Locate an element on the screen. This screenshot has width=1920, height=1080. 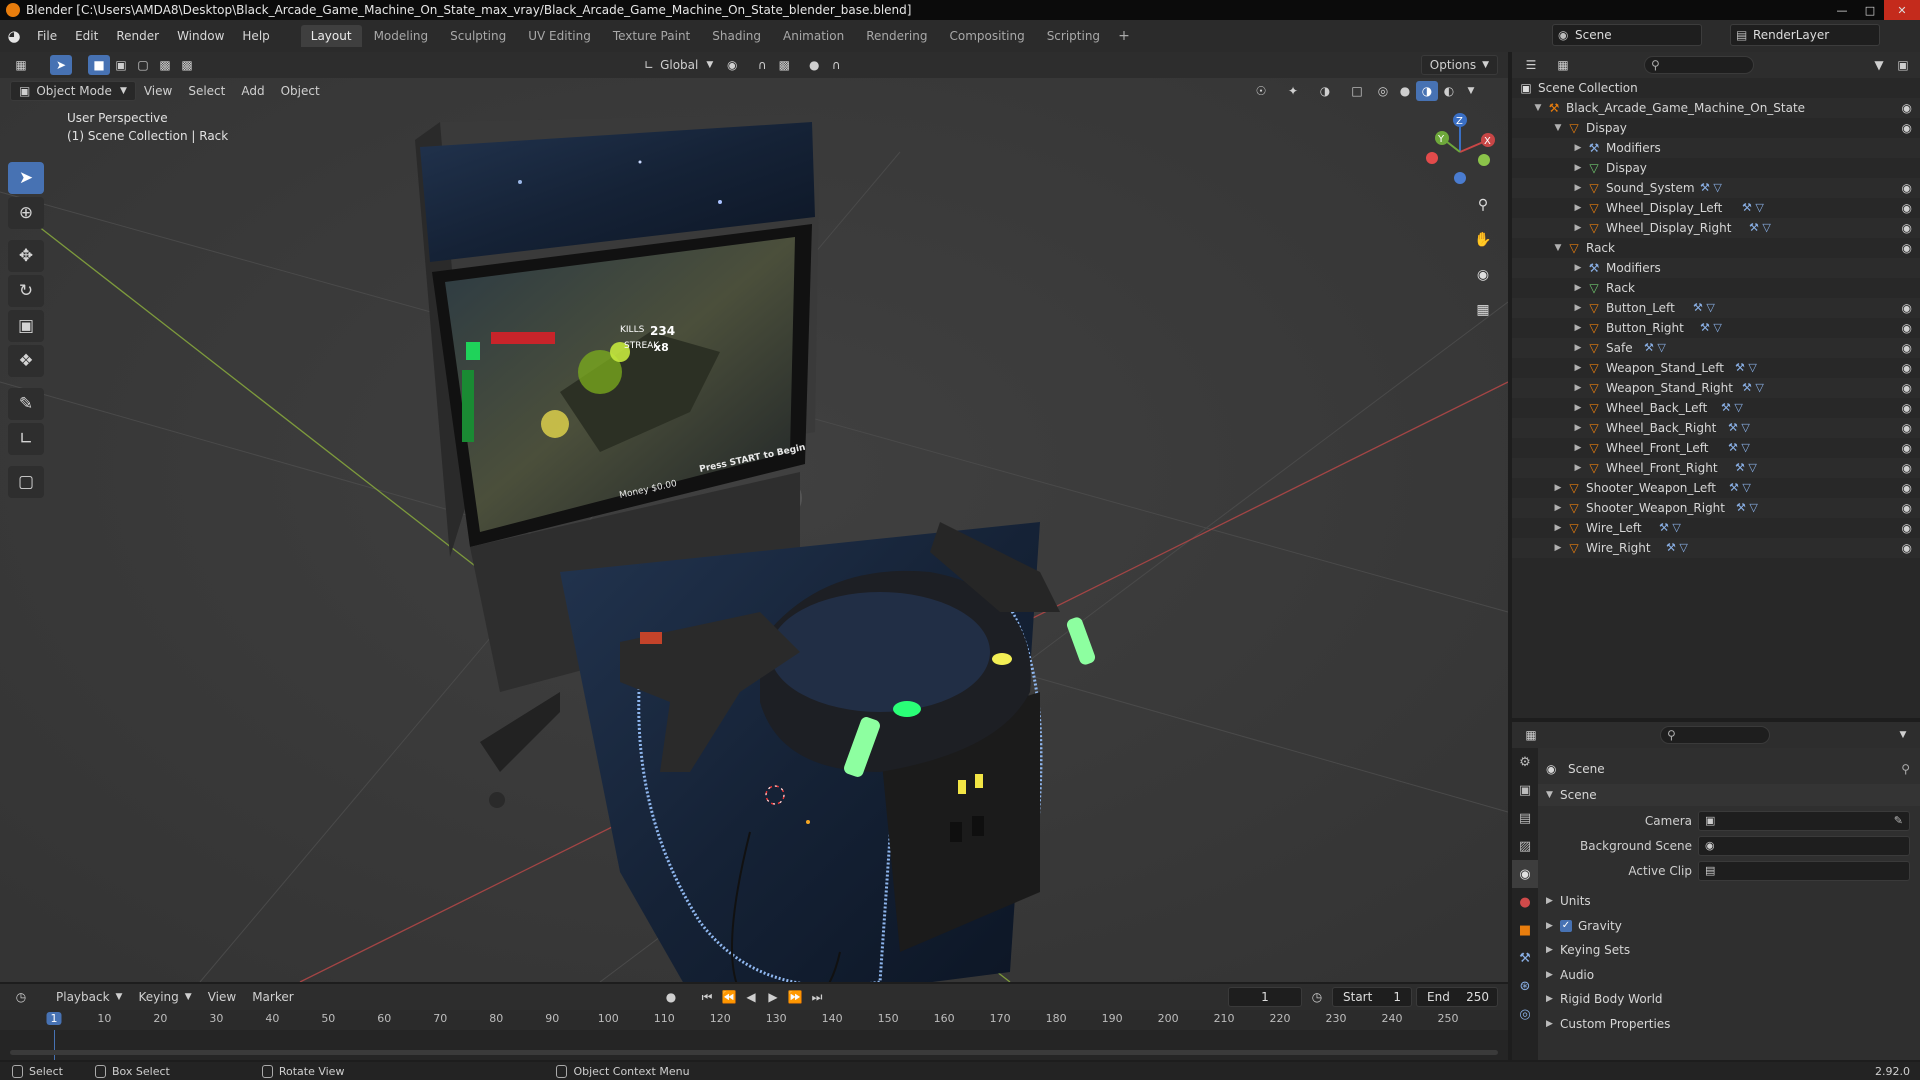
tab-layout: Layout is located at coordinates (331, 36).